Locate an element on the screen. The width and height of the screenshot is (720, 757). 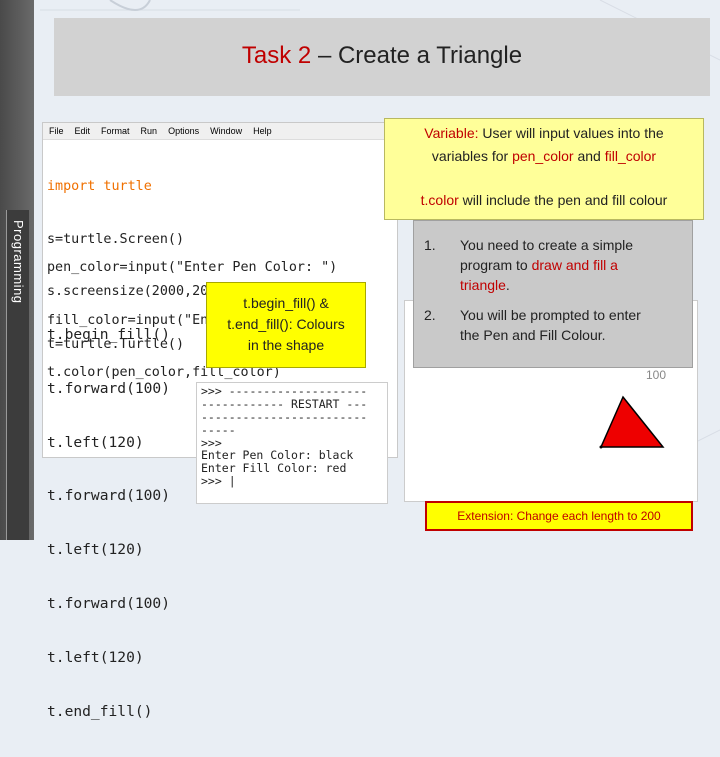
menu-help: Help is located at coordinates (262, 131).